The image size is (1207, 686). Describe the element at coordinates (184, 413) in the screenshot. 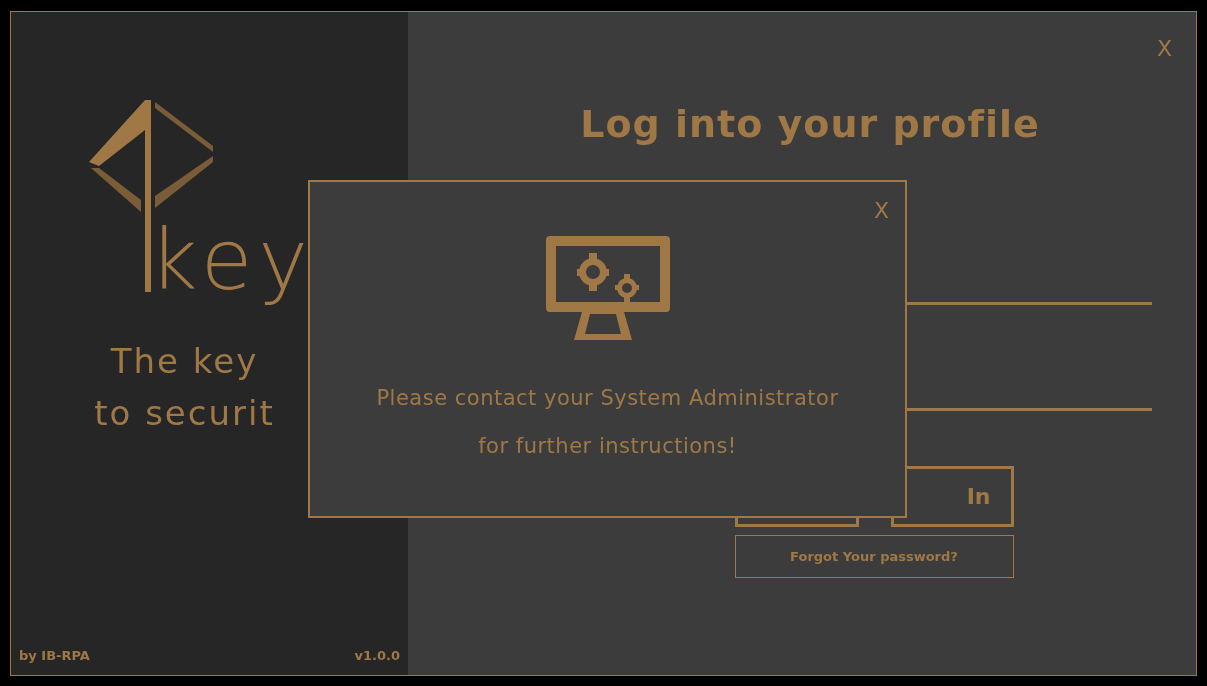

I see `tagline-text: to securit` at that location.